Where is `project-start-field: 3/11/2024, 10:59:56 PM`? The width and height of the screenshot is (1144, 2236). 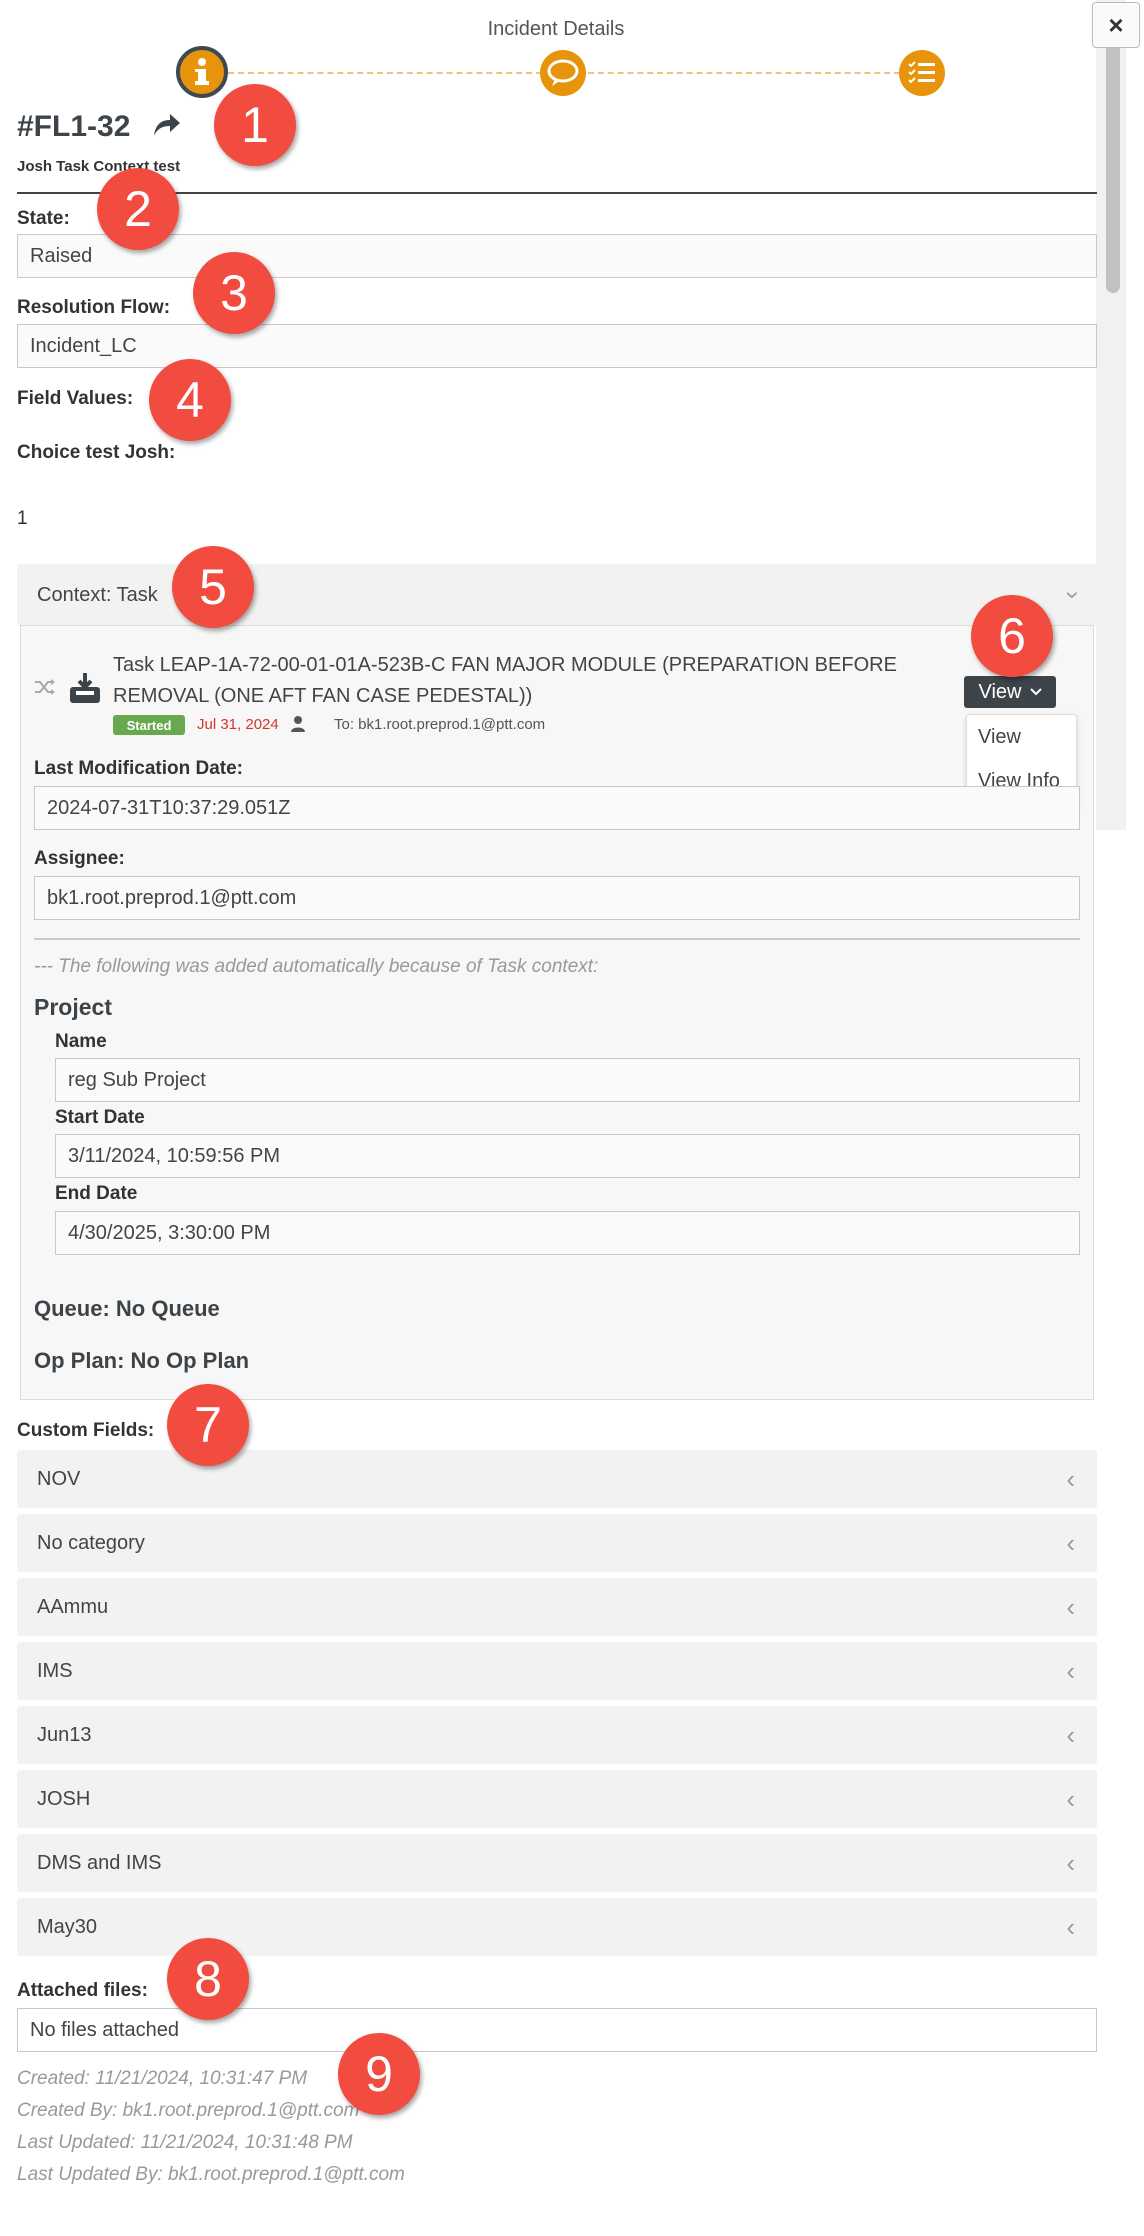
project-start-field: 3/11/2024, 10:59:56 PM is located at coordinates (567, 1156).